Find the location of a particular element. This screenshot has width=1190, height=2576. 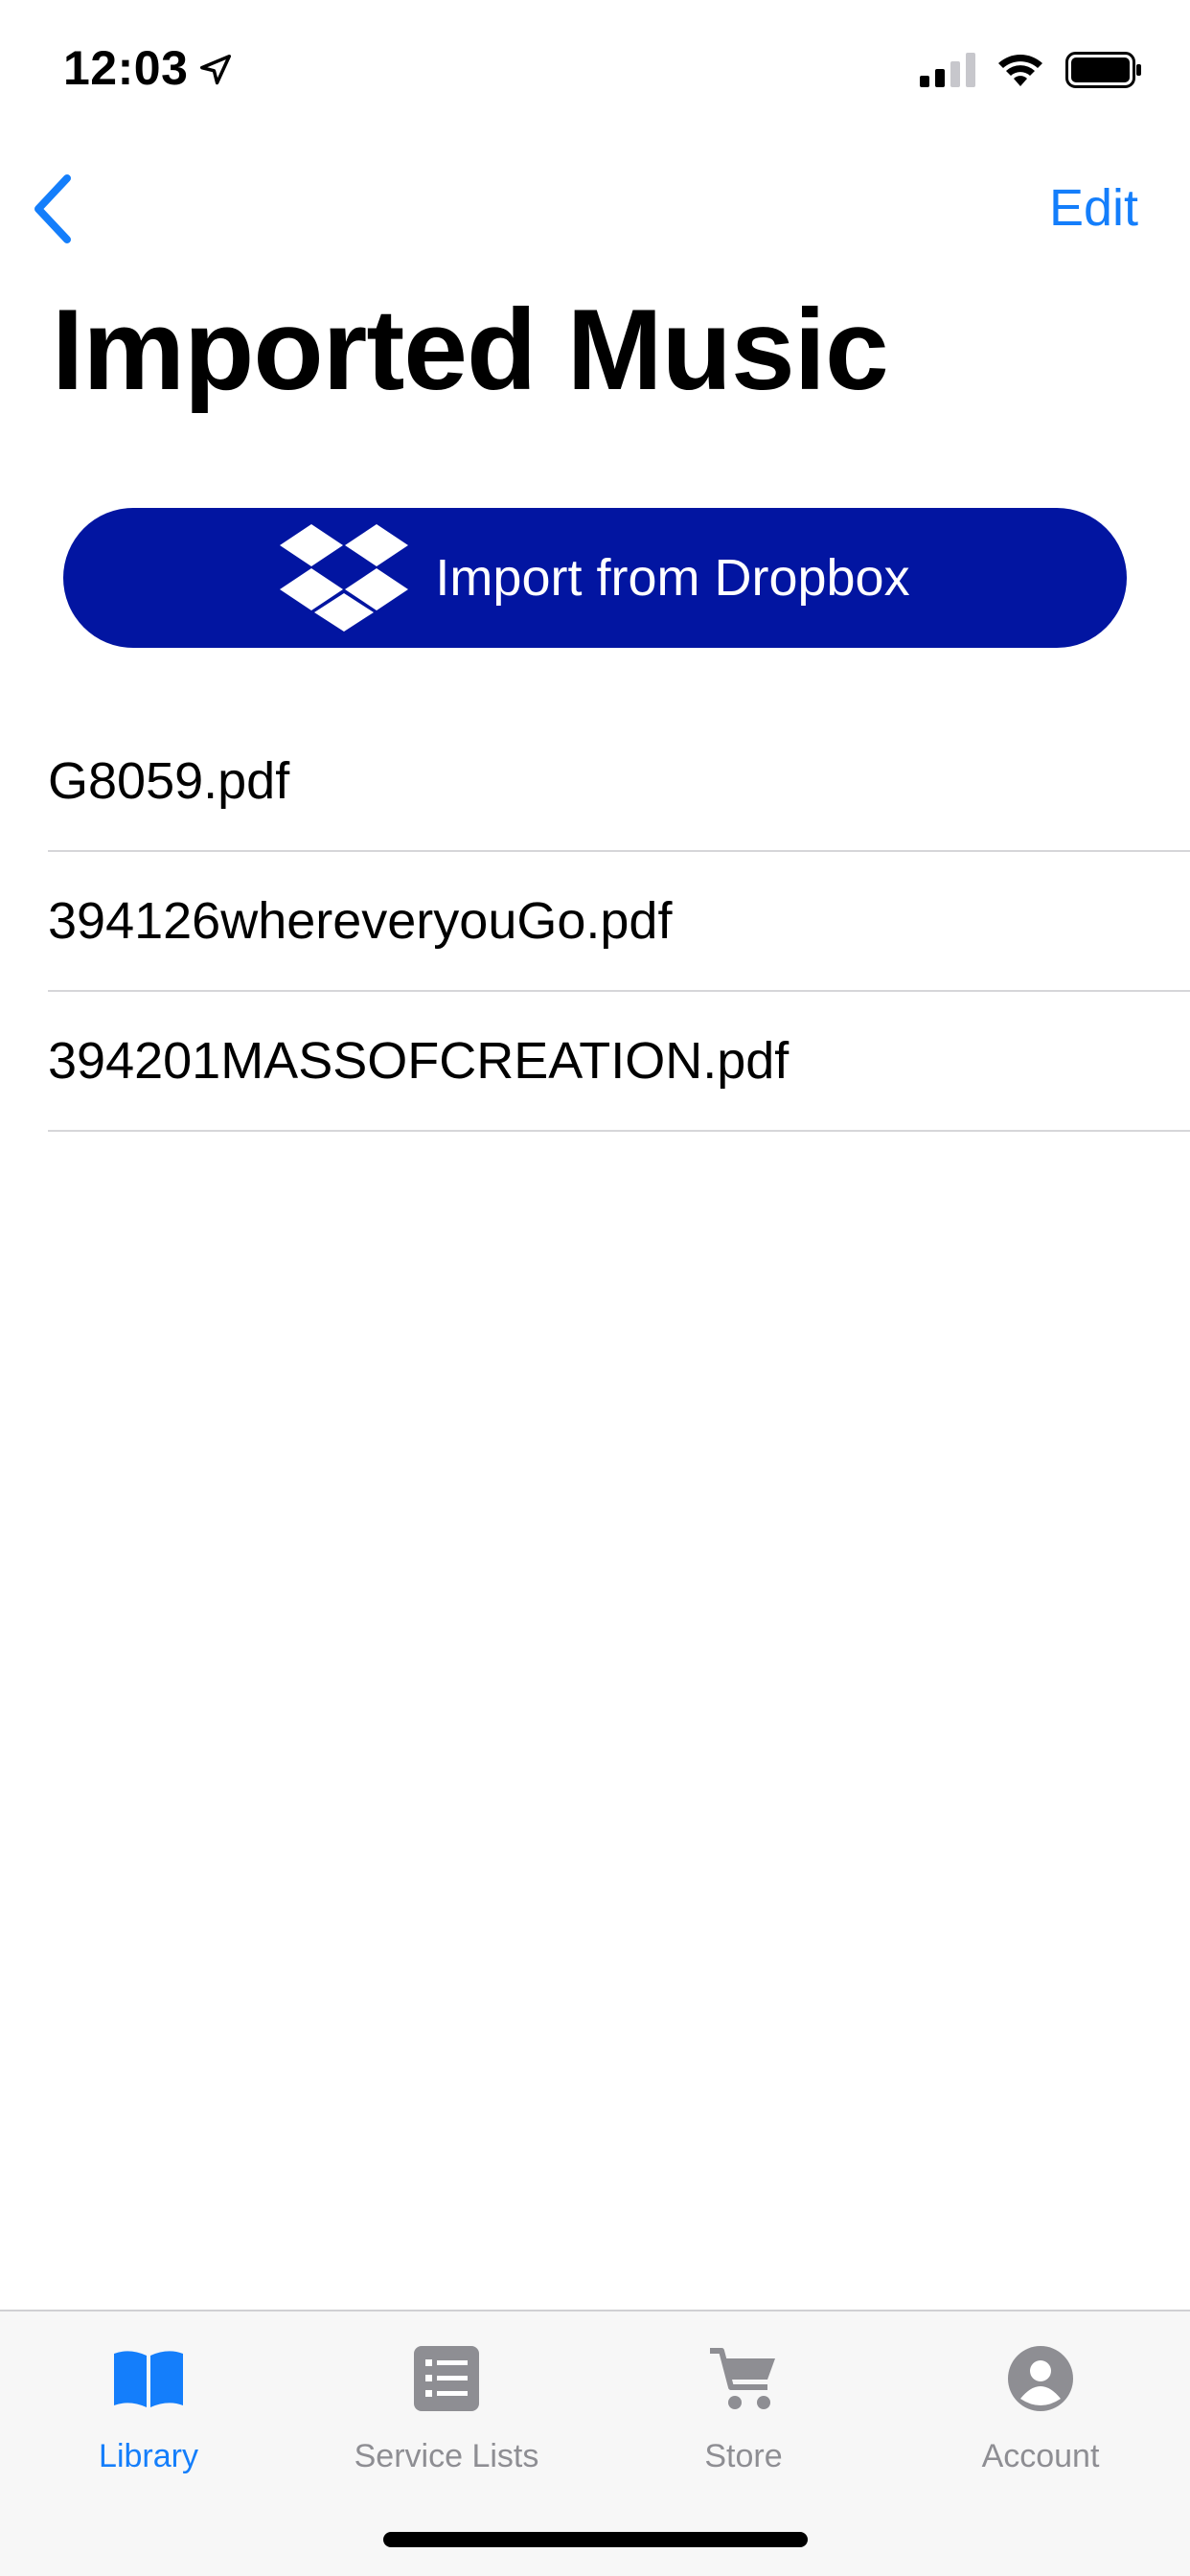

import-dropbox-button: Import from Dropbox is located at coordinates (595, 578).